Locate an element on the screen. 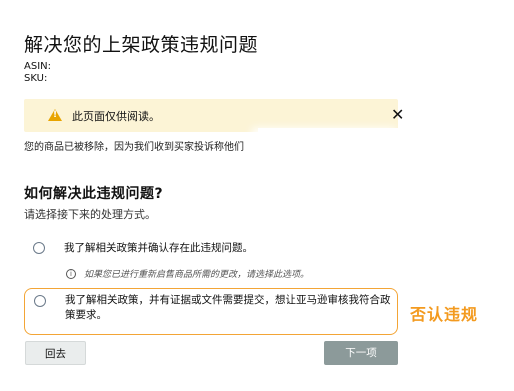 Image resolution: width=514 pixels, height=391 pixels. option-acknowledge-label: 我了解相关政策并确认存在此违规问题。 is located at coordinates (158, 248).